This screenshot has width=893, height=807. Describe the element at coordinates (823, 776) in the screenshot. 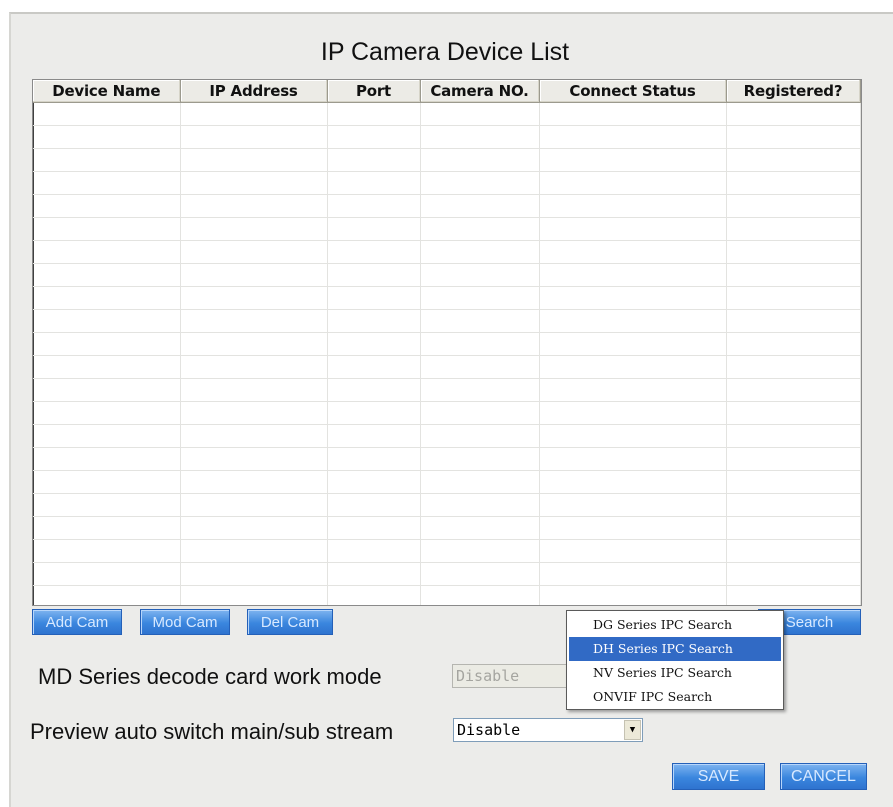

I see `cancel-button: CANCEL` at that location.